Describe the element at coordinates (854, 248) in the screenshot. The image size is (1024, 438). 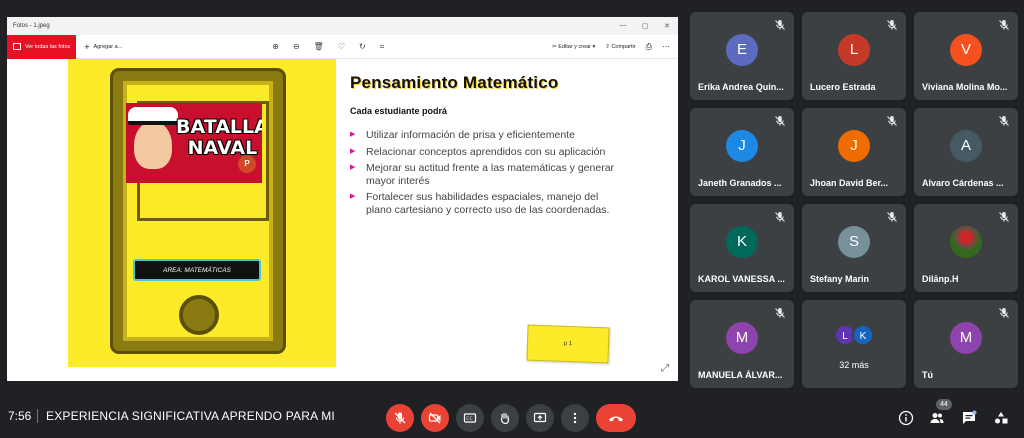
I see `participant-tile: S Stefany Marin` at that location.